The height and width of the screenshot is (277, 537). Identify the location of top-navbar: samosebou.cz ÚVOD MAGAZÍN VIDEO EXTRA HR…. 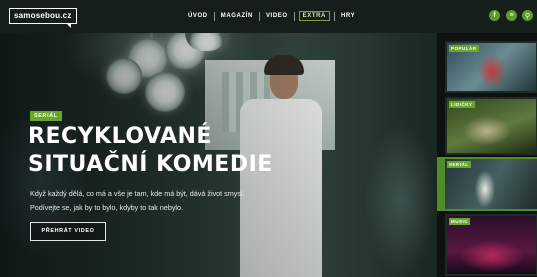
(268, 16).